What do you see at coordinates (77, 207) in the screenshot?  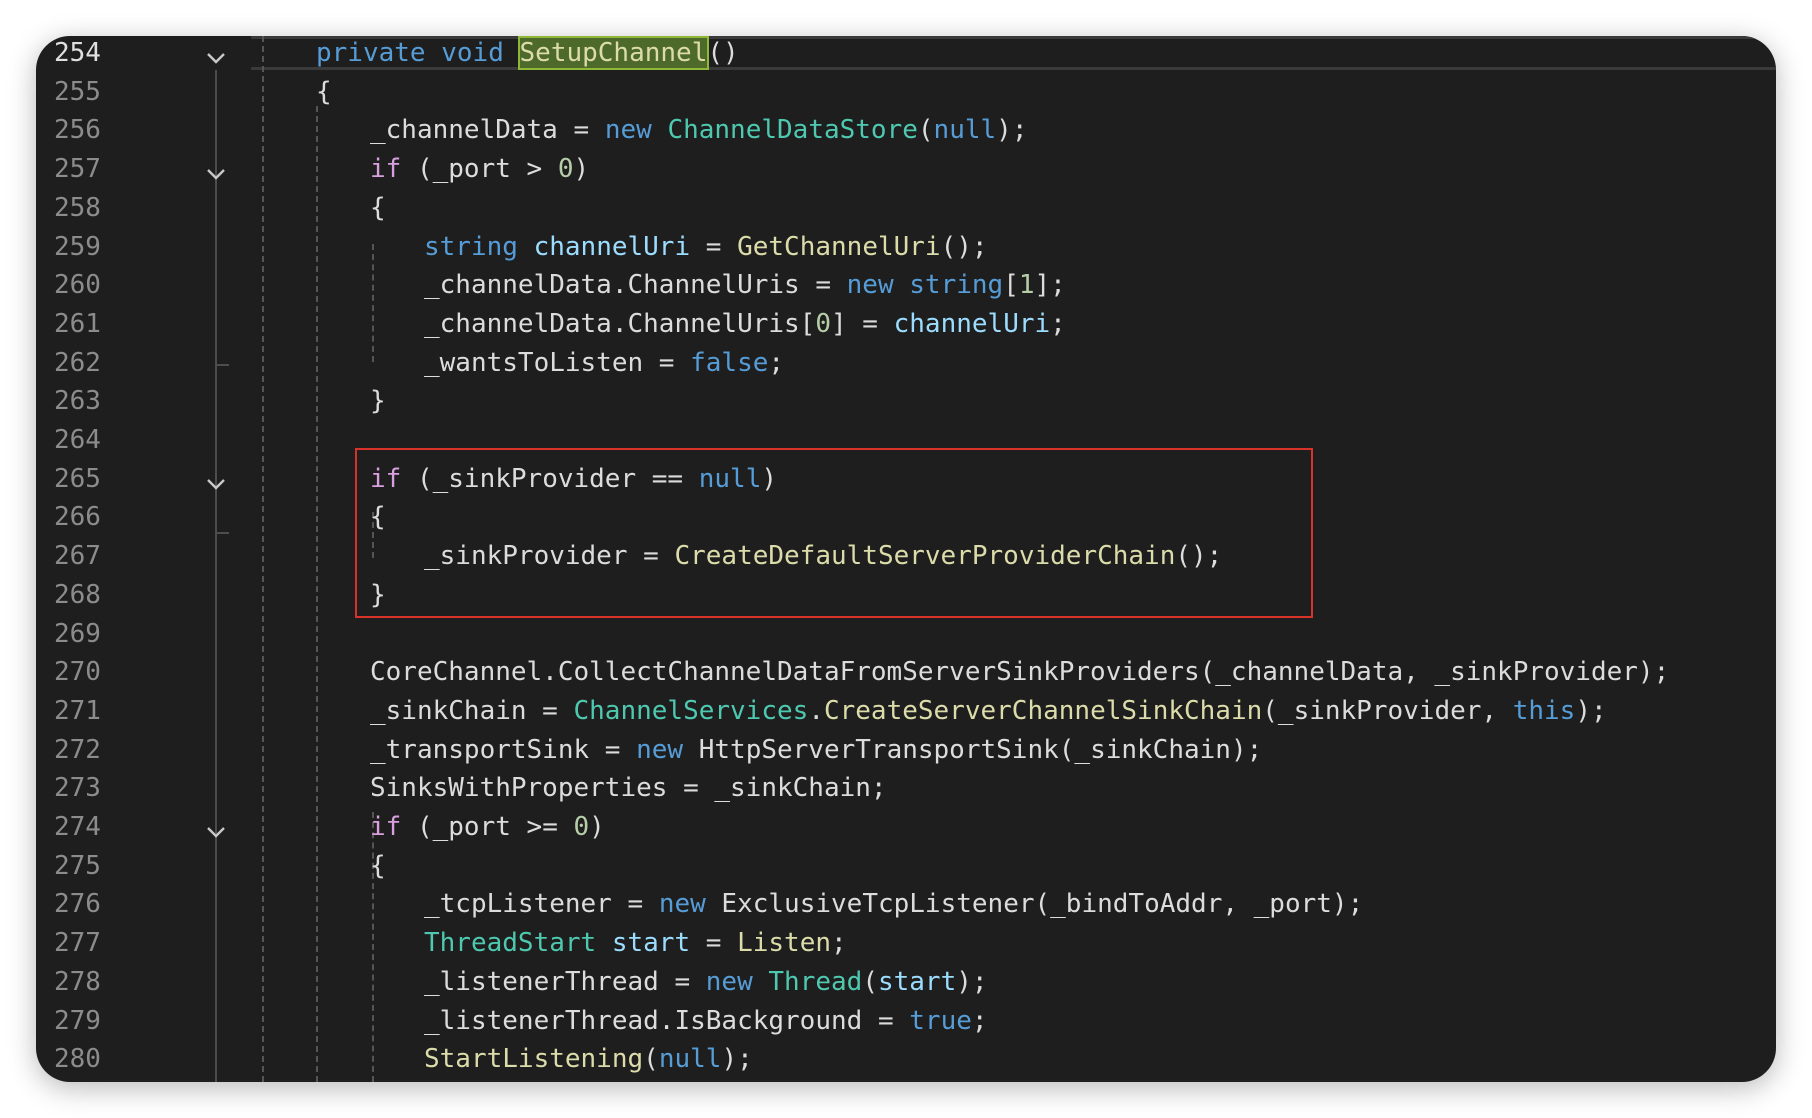 I see `line-number: 258` at bounding box center [77, 207].